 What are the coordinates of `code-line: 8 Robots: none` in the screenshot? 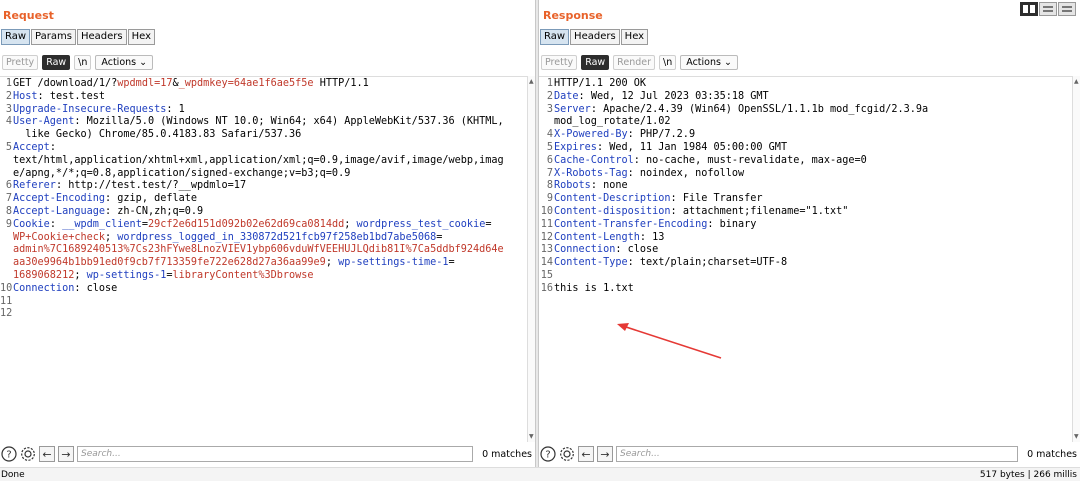 It's located at (733, 186).